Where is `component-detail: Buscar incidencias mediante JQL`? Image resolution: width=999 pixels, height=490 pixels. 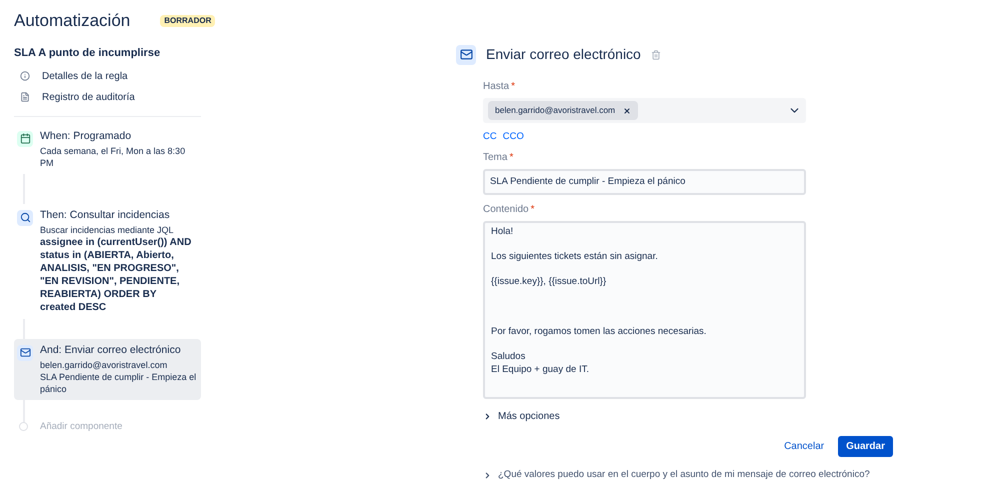 component-detail: Buscar incidencias mediante JQL is located at coordinates (107, 230).